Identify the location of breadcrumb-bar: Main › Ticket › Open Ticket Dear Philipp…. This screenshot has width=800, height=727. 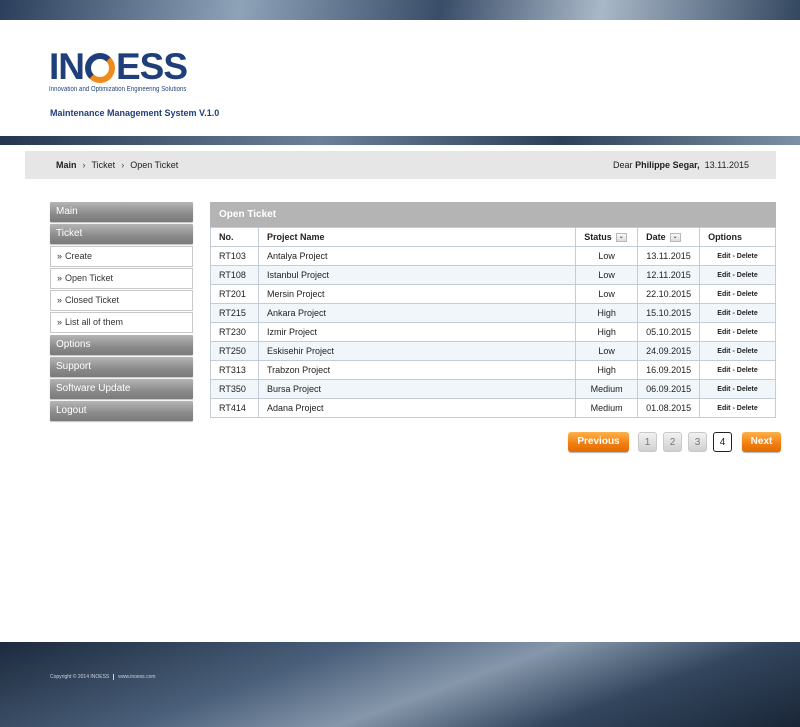
(400, 165).